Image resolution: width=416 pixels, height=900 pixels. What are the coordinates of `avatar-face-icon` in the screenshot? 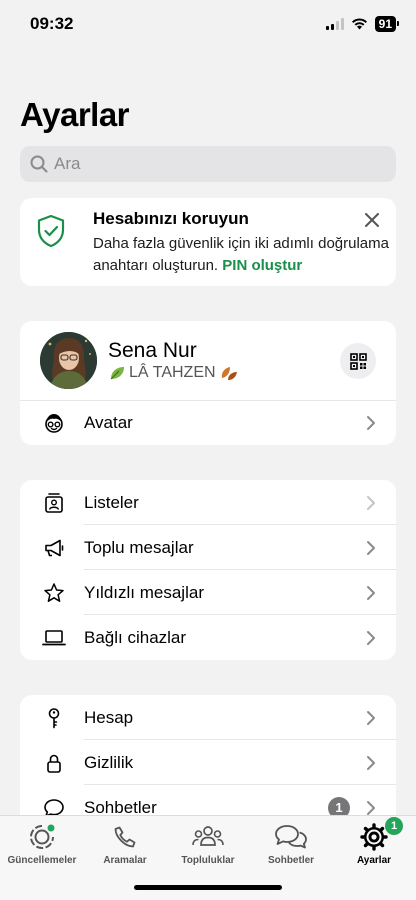 It's located at (54, 423).